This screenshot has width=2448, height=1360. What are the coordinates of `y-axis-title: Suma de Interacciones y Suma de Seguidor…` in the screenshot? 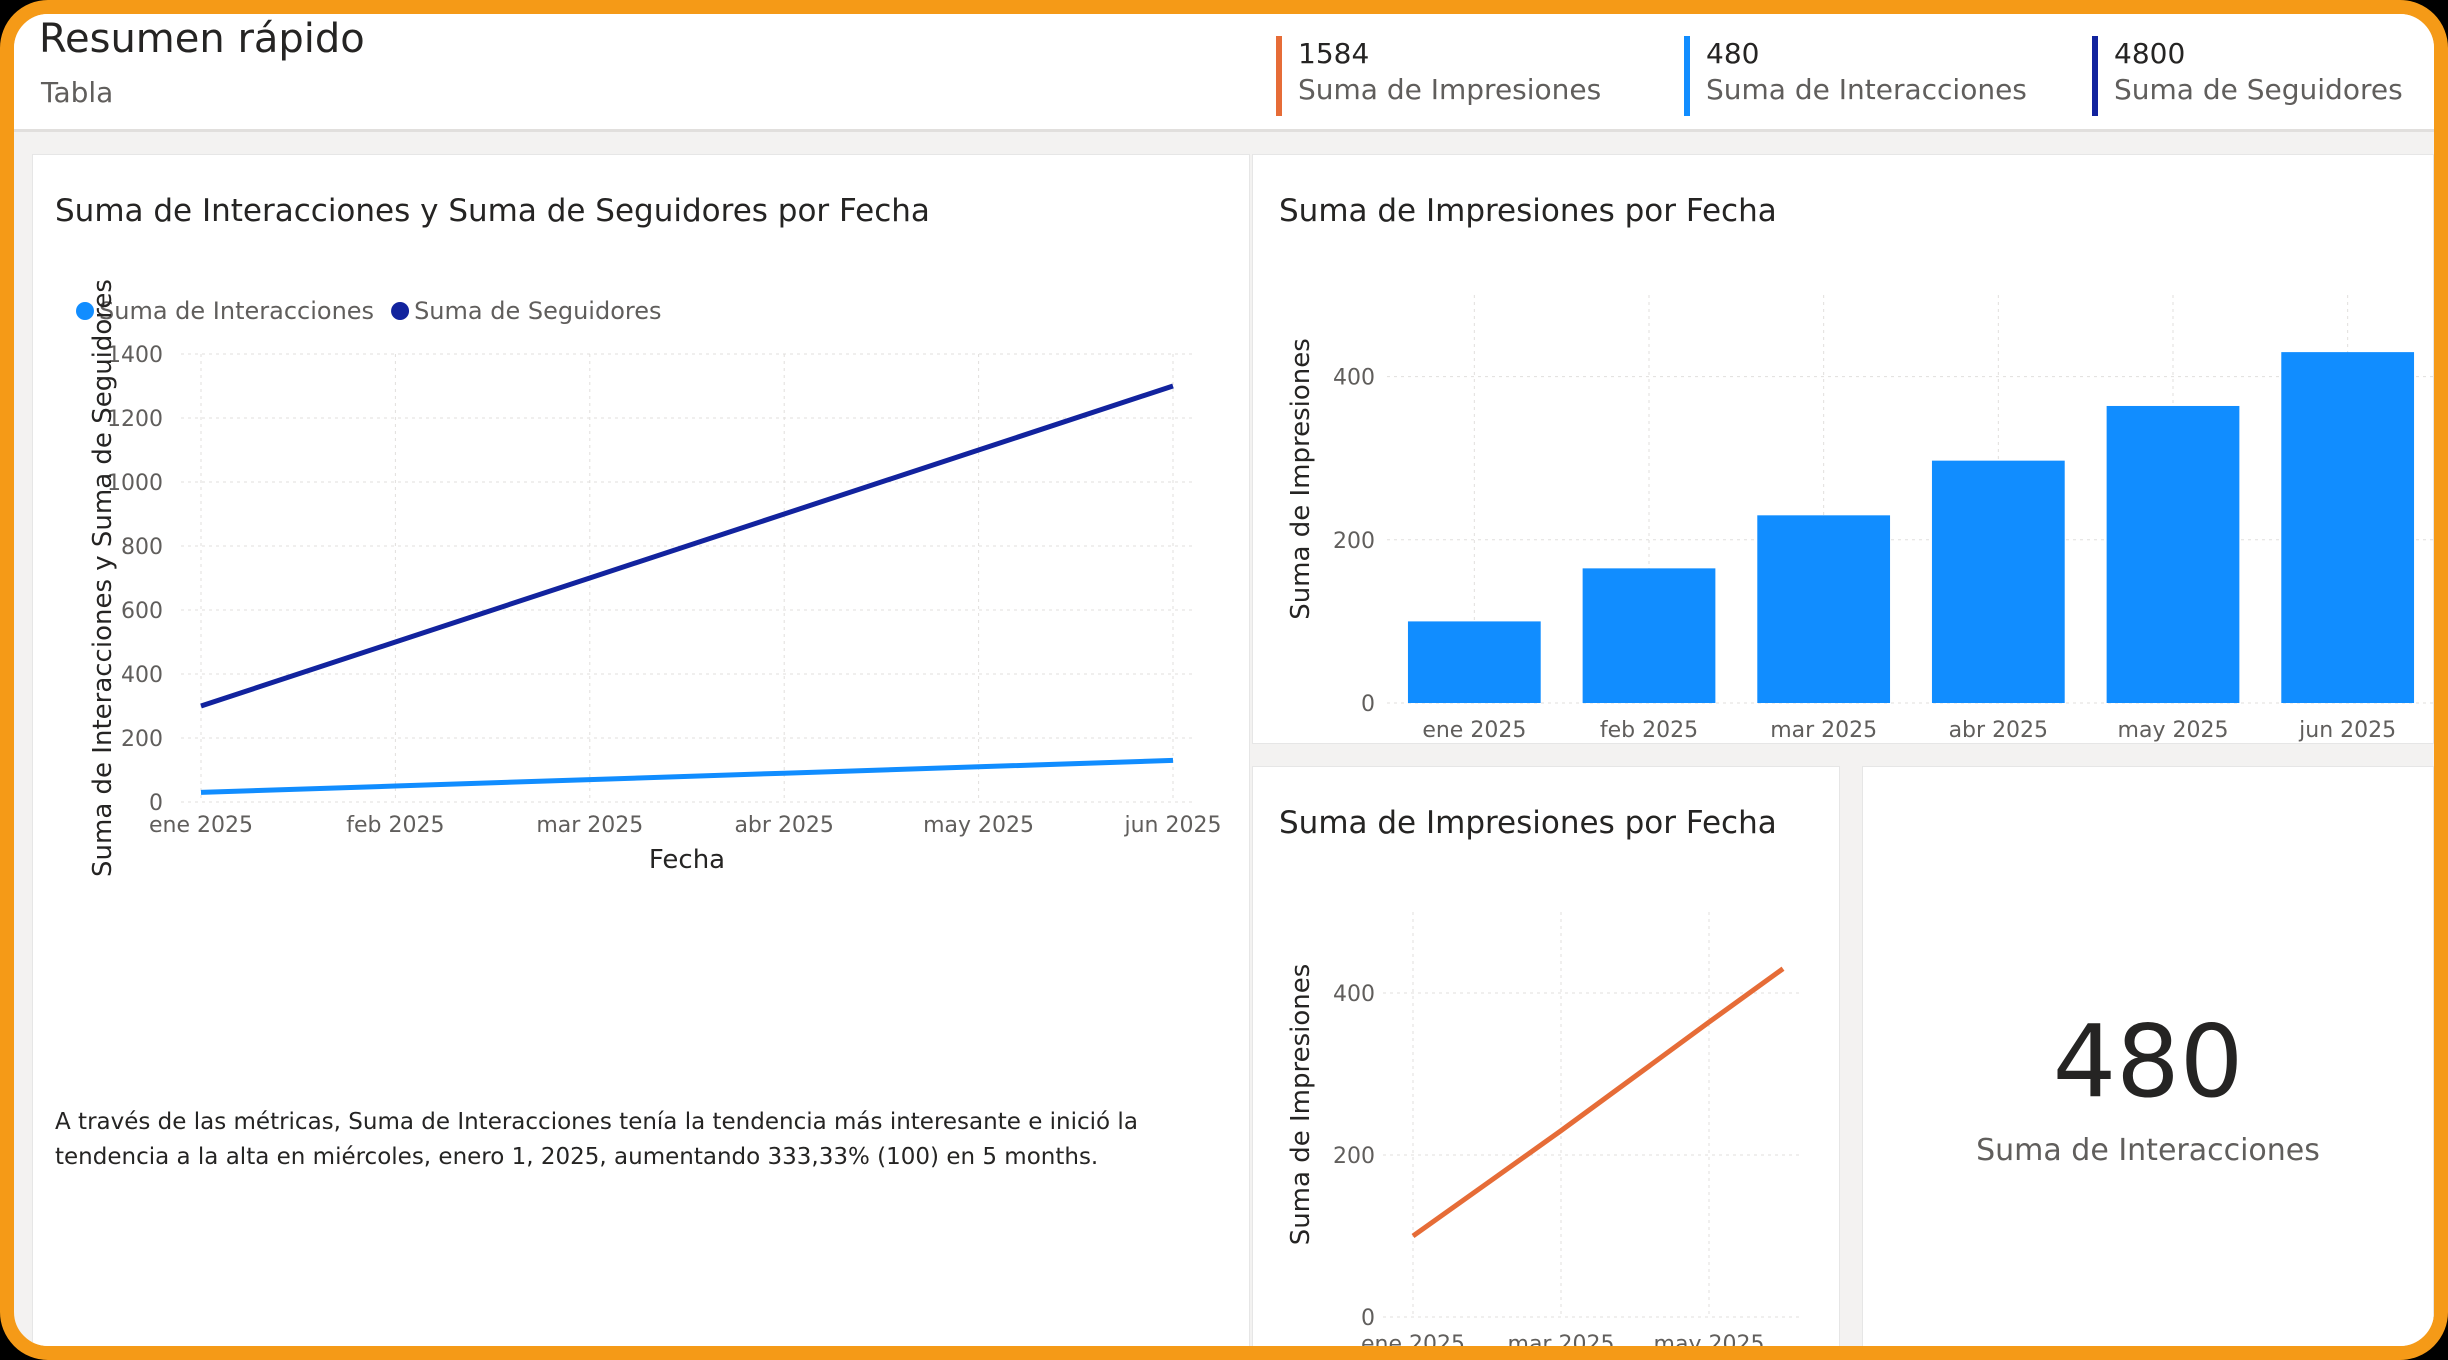 It's located at (103, 578).